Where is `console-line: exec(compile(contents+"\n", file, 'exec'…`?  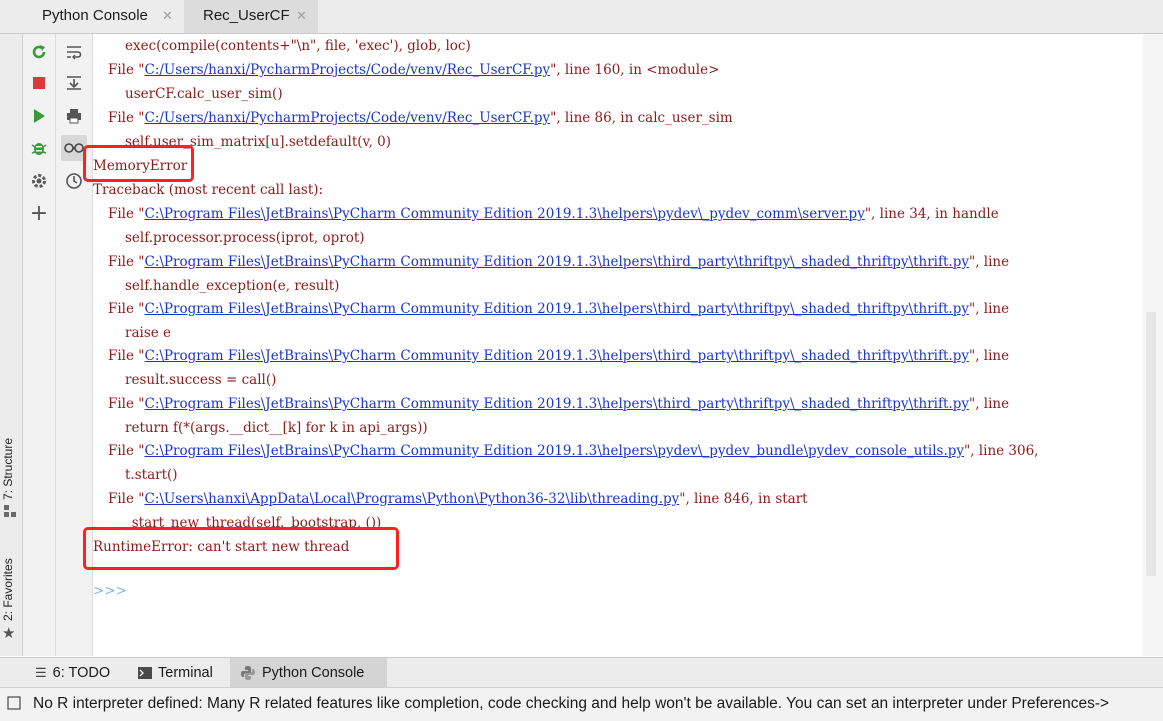
console-line: exec(compile(contents+"\n", file, 'exec'… is located at coordinates (298, 46).